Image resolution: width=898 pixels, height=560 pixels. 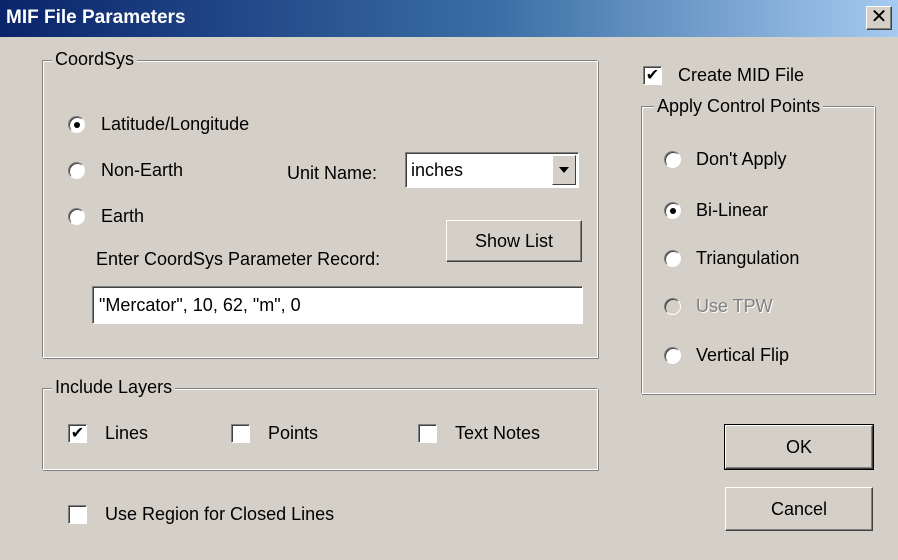 I want to click on radio-triangulation, so click(x=672, y=258).